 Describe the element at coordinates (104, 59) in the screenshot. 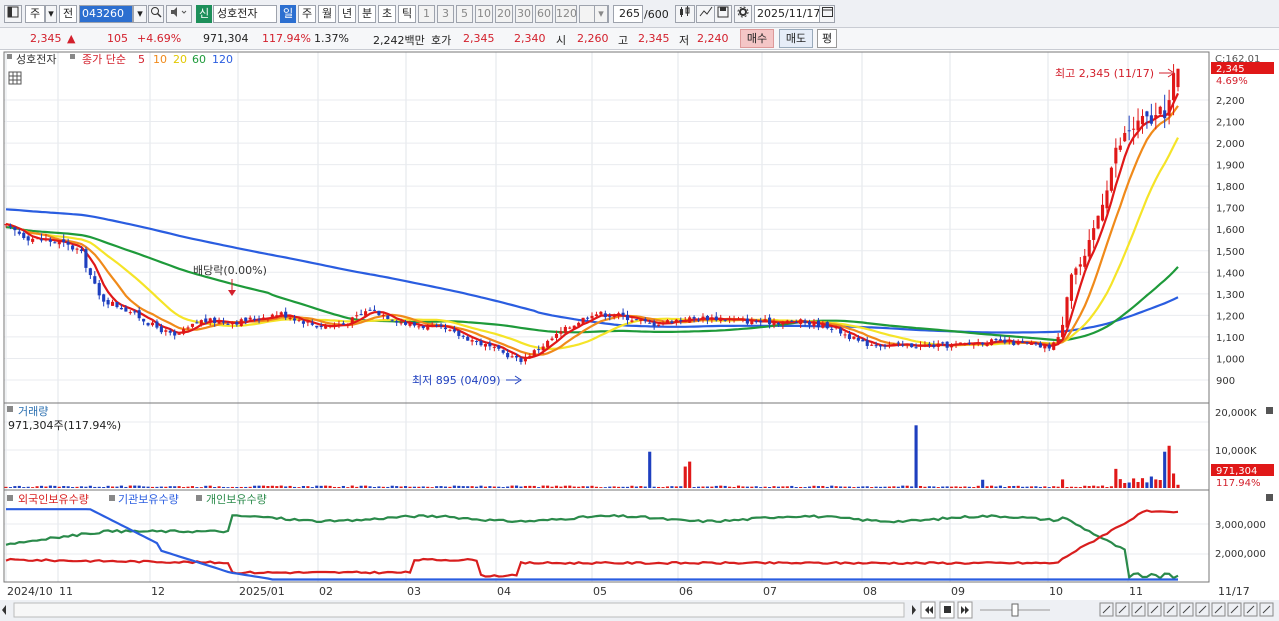

I see `legend-ma-label: 종가 단순` at that location.